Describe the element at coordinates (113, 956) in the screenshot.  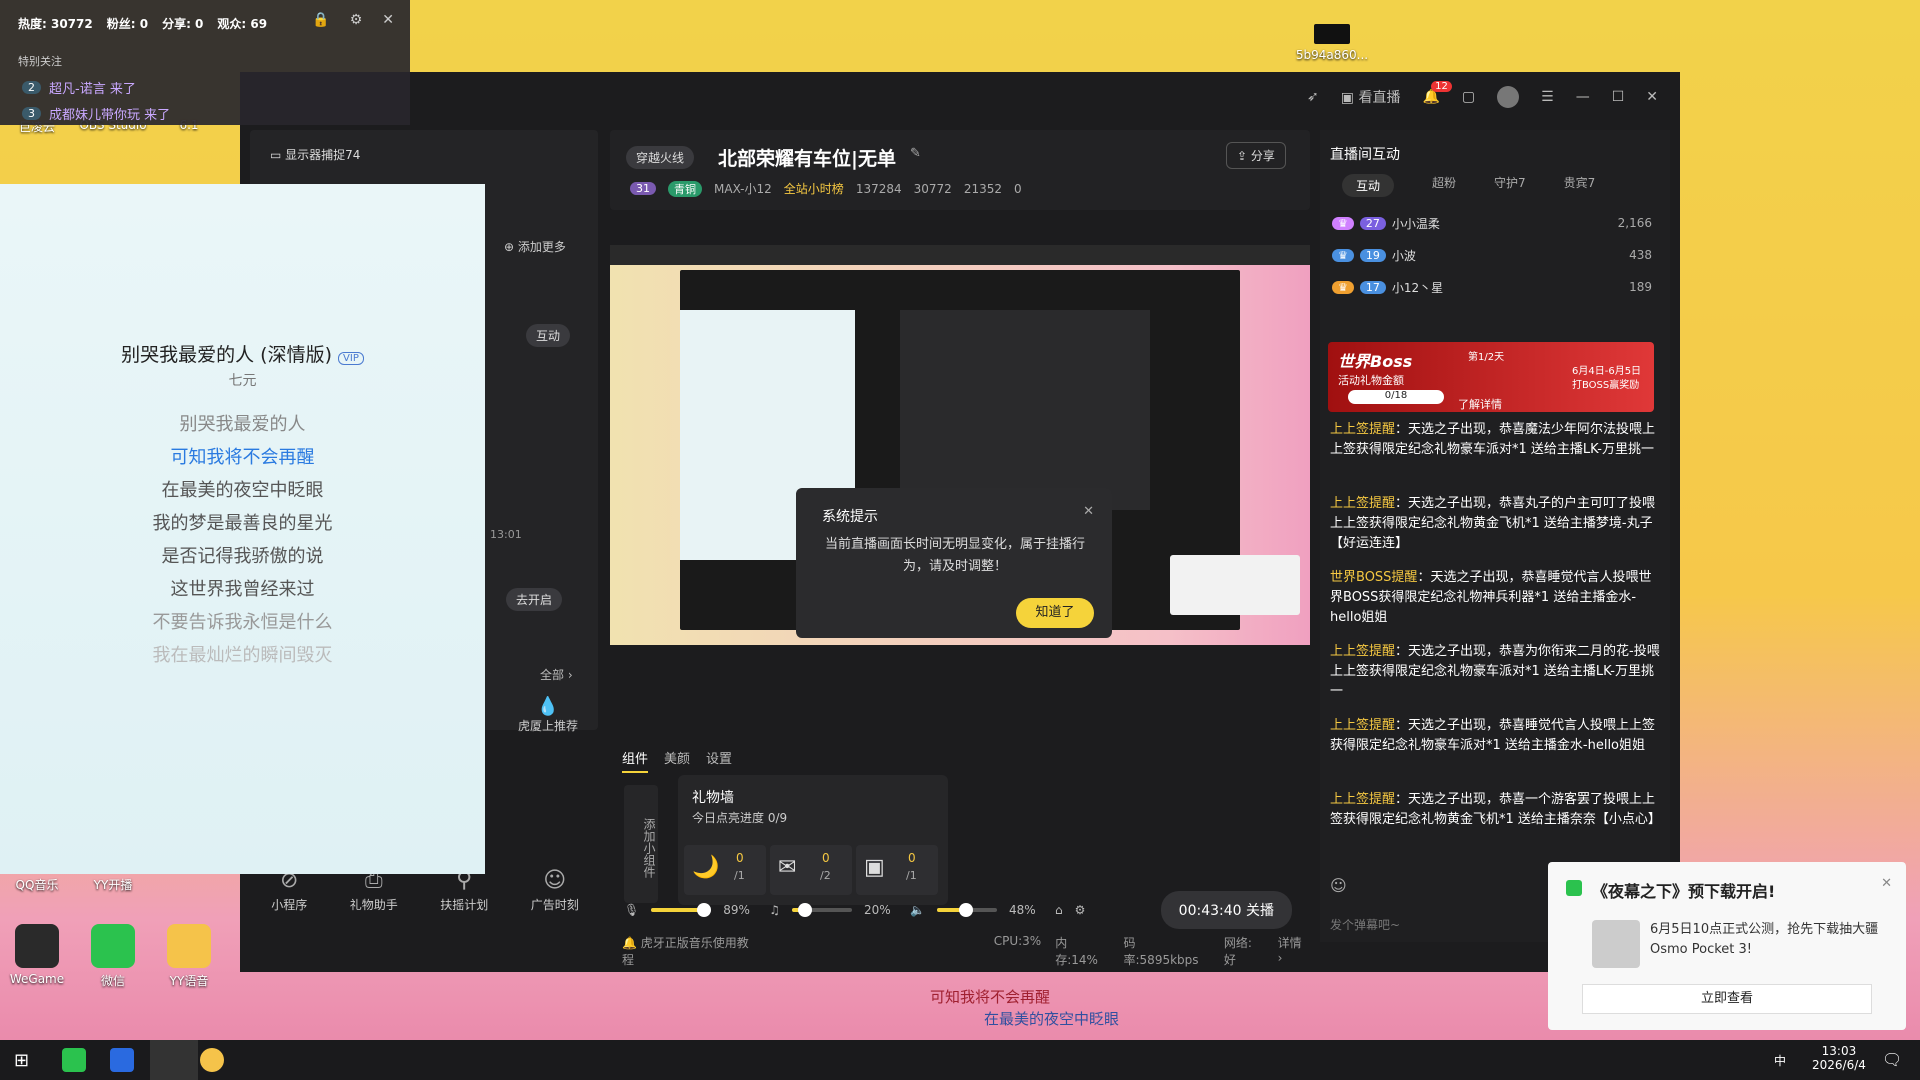
I see `desktop-icon-wechat: 微信` at that location.